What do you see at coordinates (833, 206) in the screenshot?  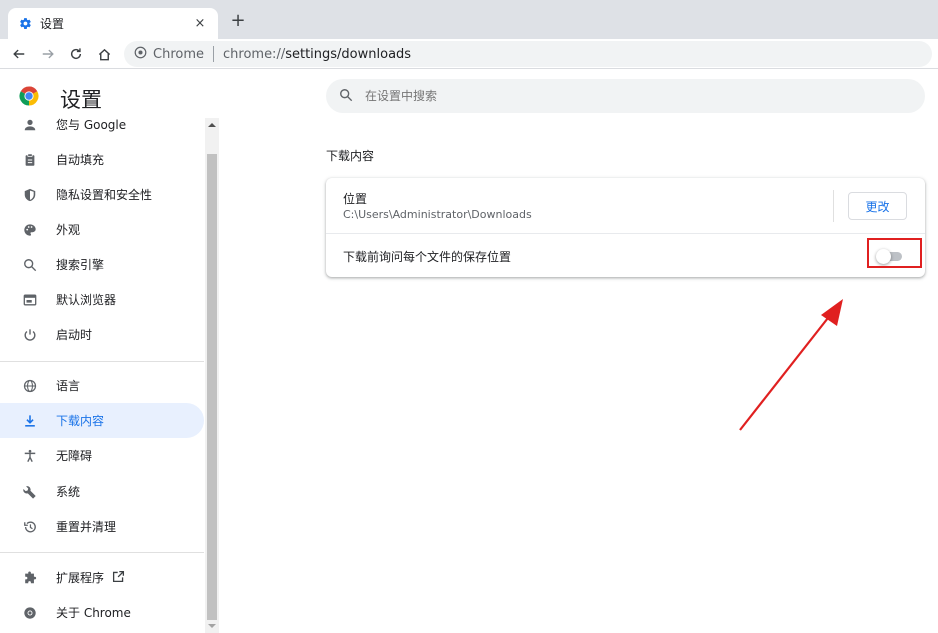 I see `row-divider` at bounding box center [833, 206].